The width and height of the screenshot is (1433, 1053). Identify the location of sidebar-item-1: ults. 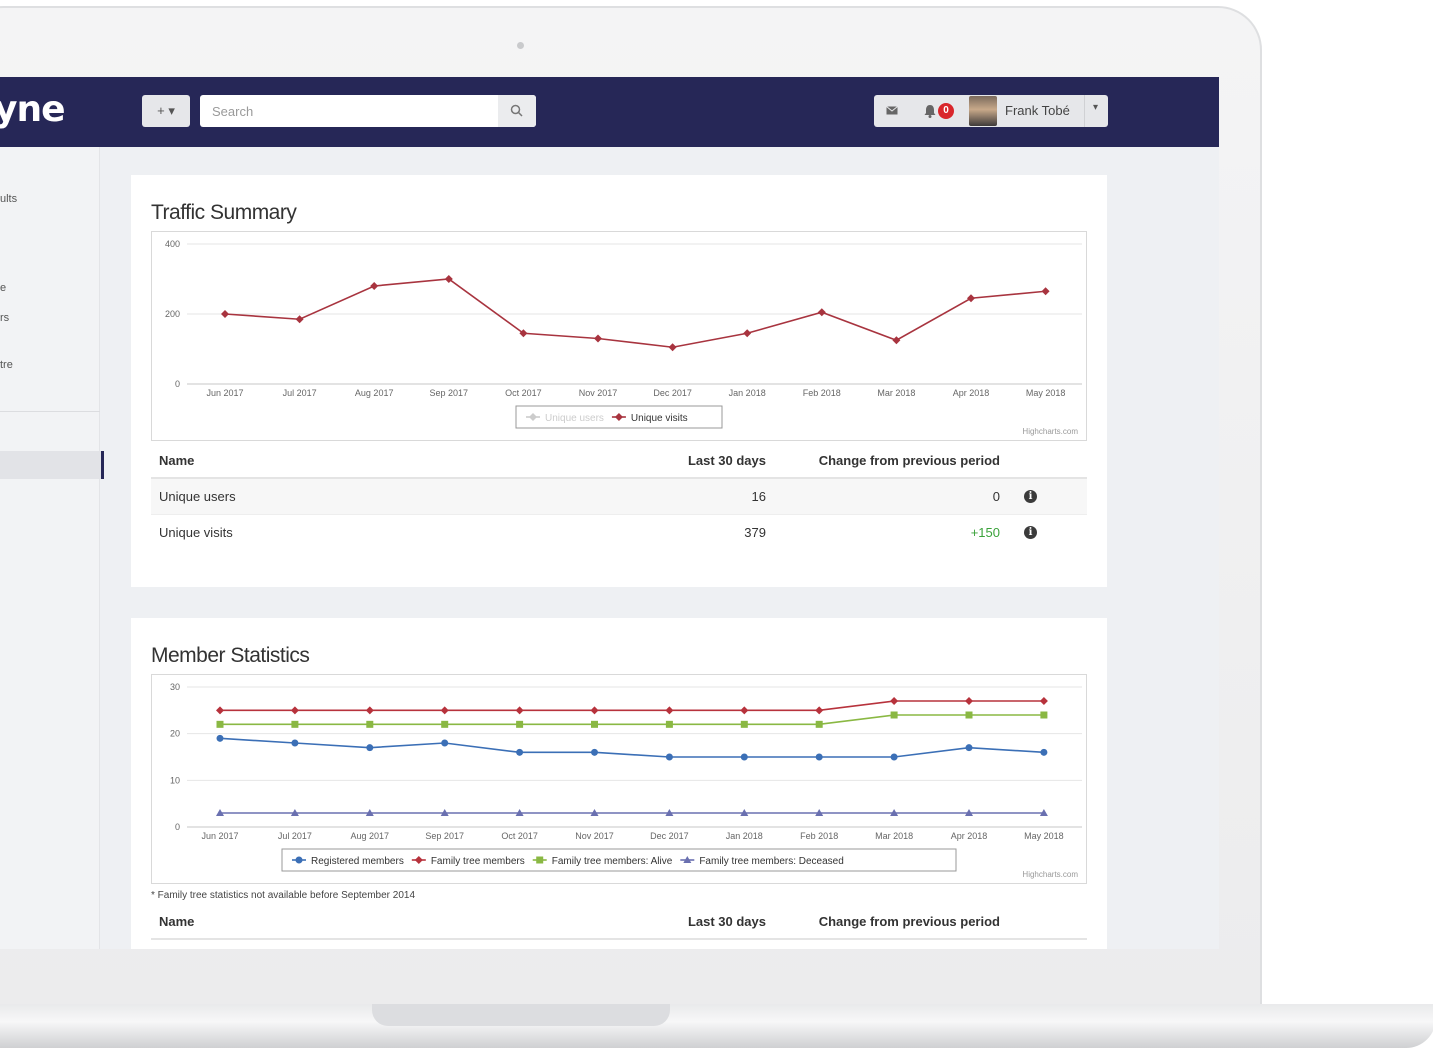
(8, 199).